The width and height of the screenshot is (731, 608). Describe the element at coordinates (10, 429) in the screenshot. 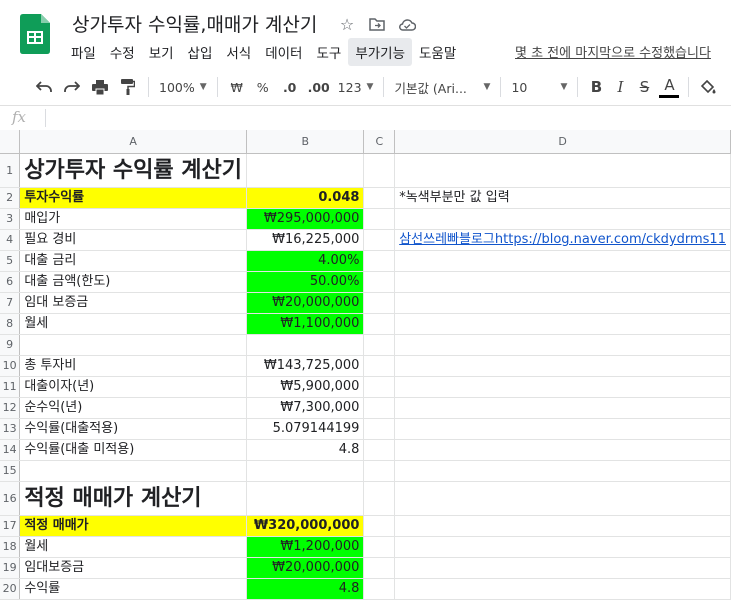

I see `row-header: 13` at that location.